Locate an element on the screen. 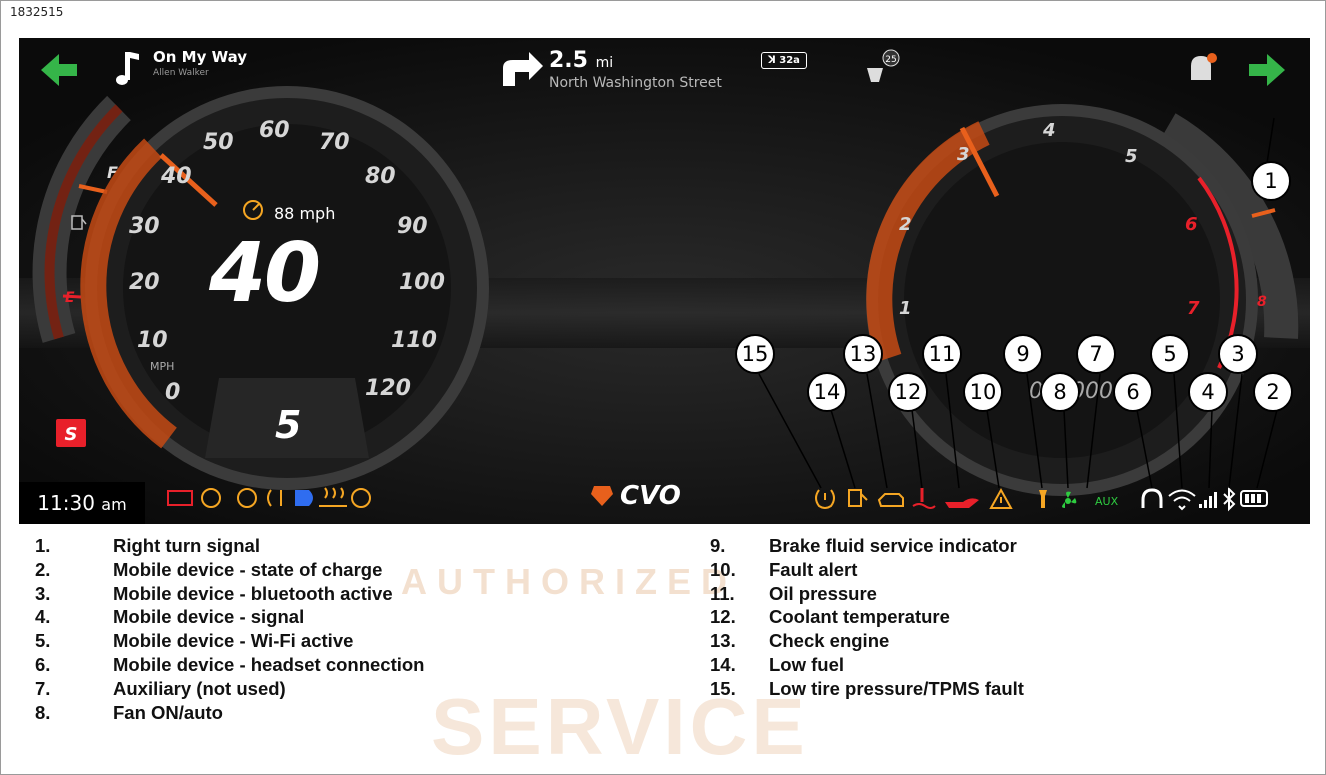 The width and height of the screenshot is (1326, 775). high-beam-icon is located at coordinates (304, 498).